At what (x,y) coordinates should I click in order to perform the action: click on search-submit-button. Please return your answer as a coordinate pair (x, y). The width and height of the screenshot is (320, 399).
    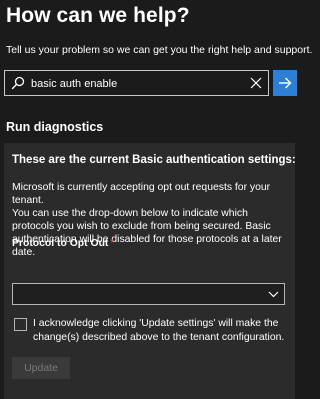
    Looking at the image, I should click on (285, 83).